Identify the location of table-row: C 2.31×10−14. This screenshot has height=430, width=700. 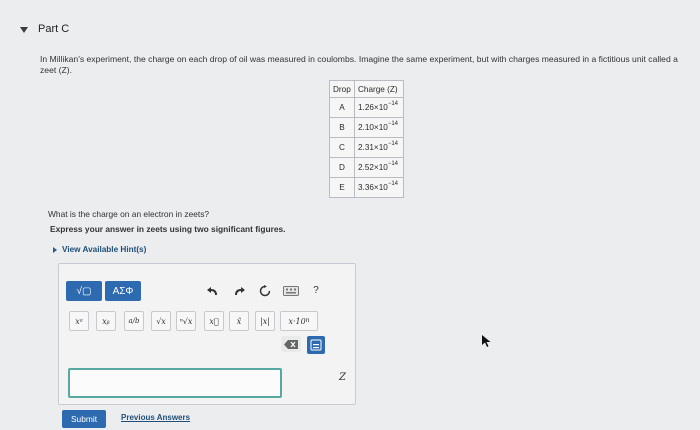
(366, 147).